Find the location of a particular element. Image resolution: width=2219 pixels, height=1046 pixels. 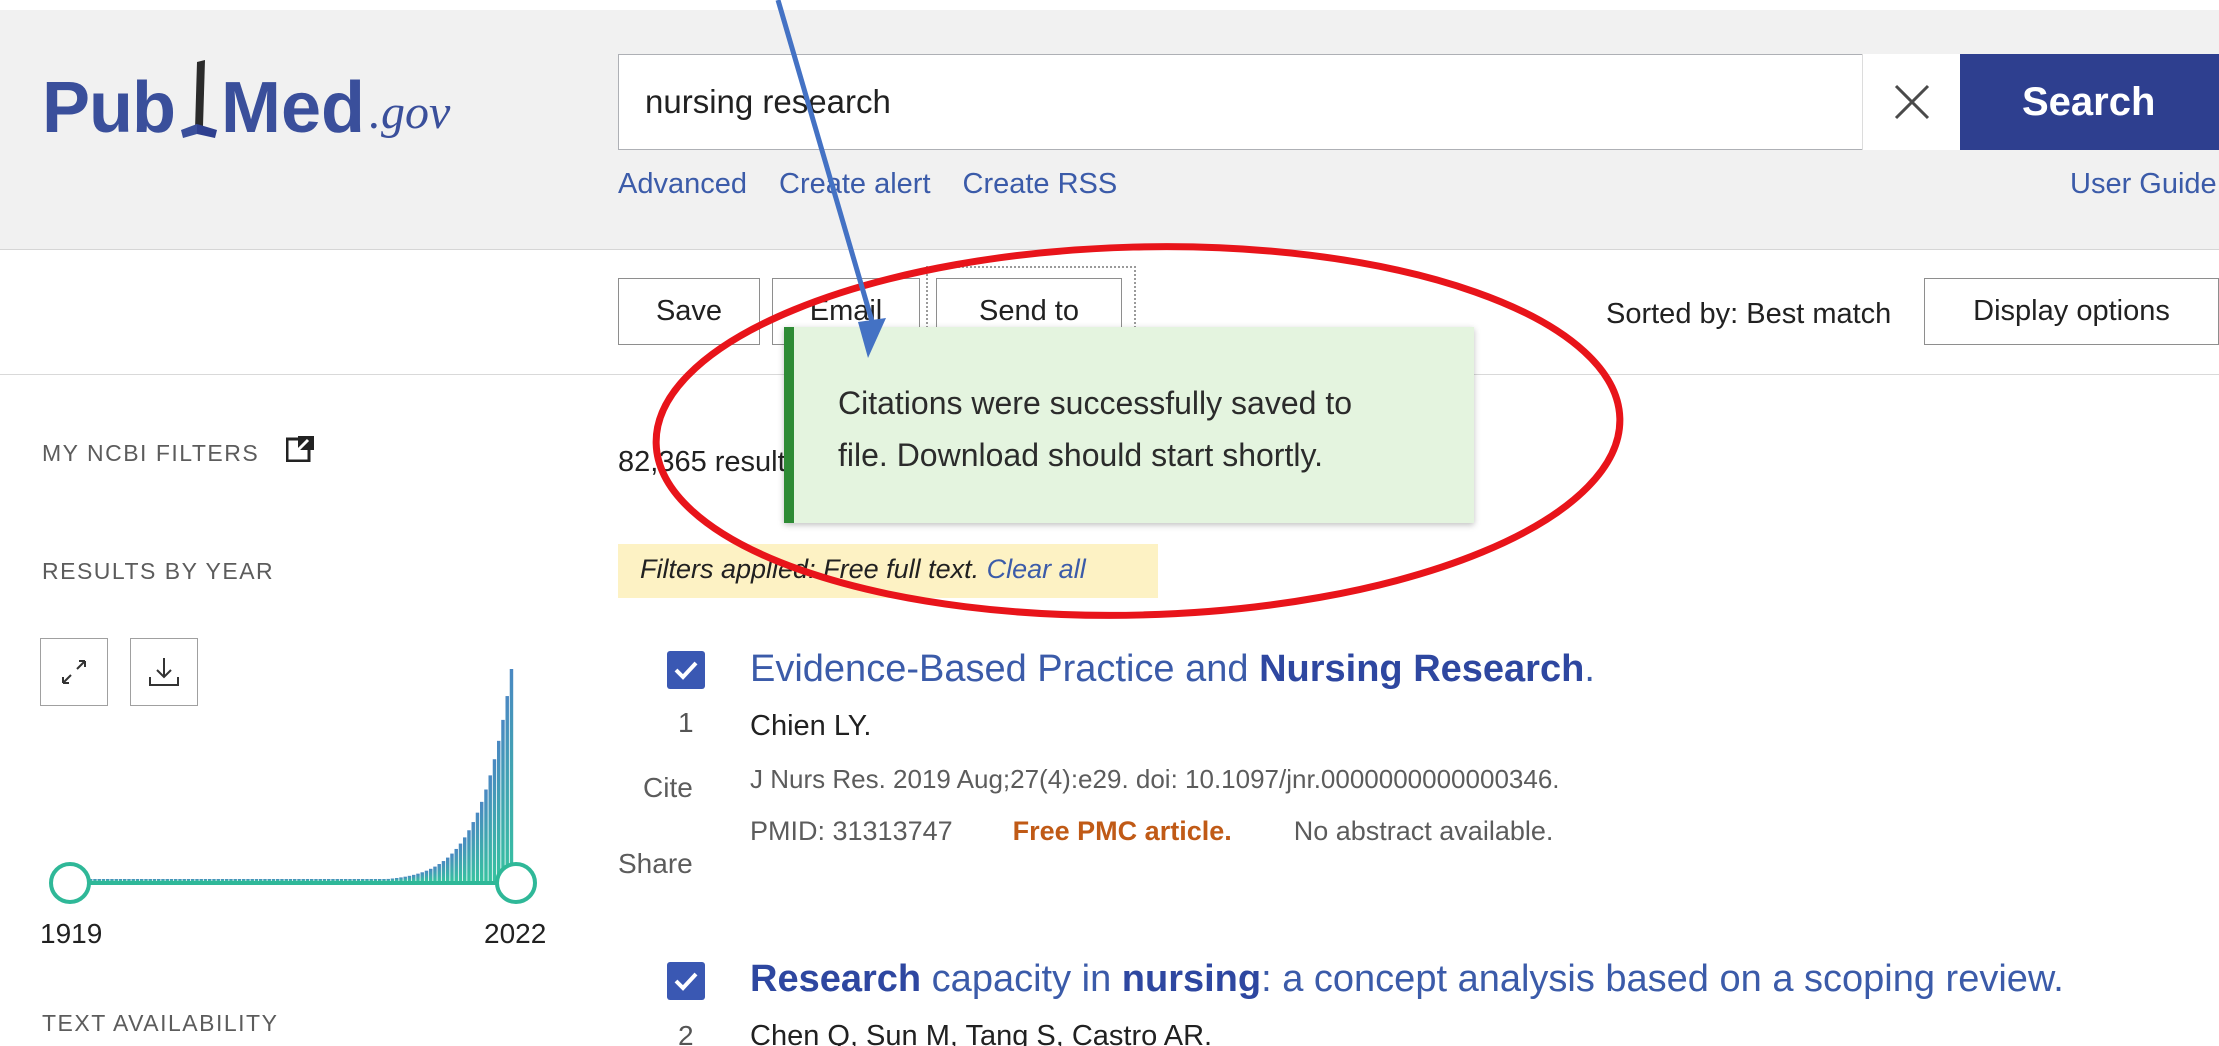

results-count: 82,365 results is located at coordinates (709, 462).